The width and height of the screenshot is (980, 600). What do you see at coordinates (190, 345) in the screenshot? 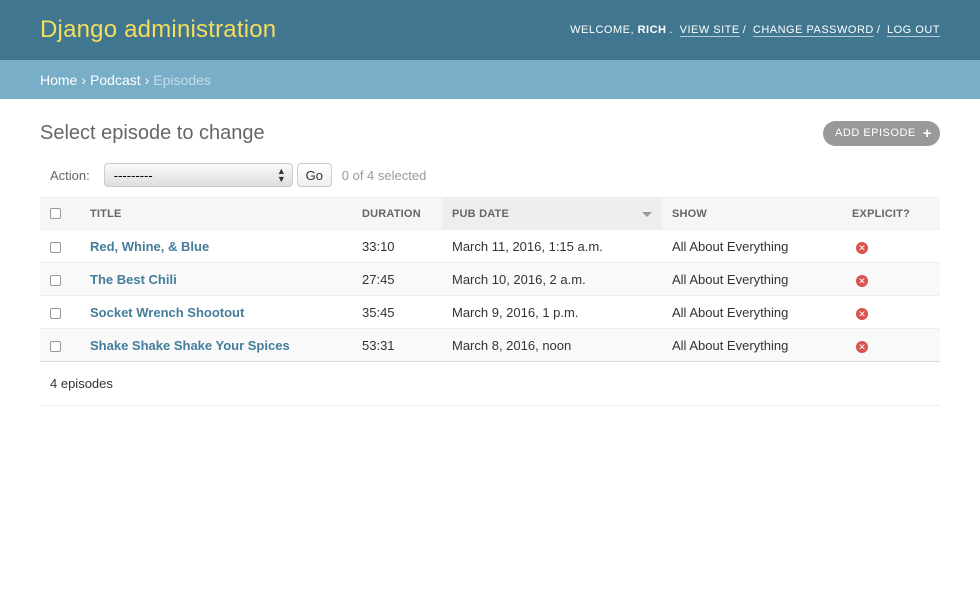
I see `episode-link: Shake Shake Shake Your Spices` at bounding box center [190, 345].